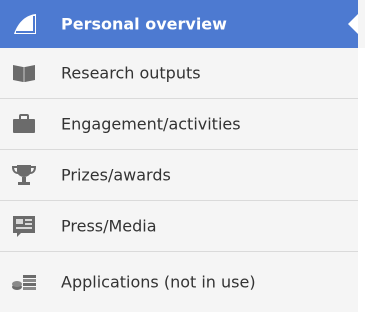 This screenshot has width=365, height=312. Describe the element at coordinates (109, 226) in the screenshot. I see `menu-item-label: Press/Media` at that location.